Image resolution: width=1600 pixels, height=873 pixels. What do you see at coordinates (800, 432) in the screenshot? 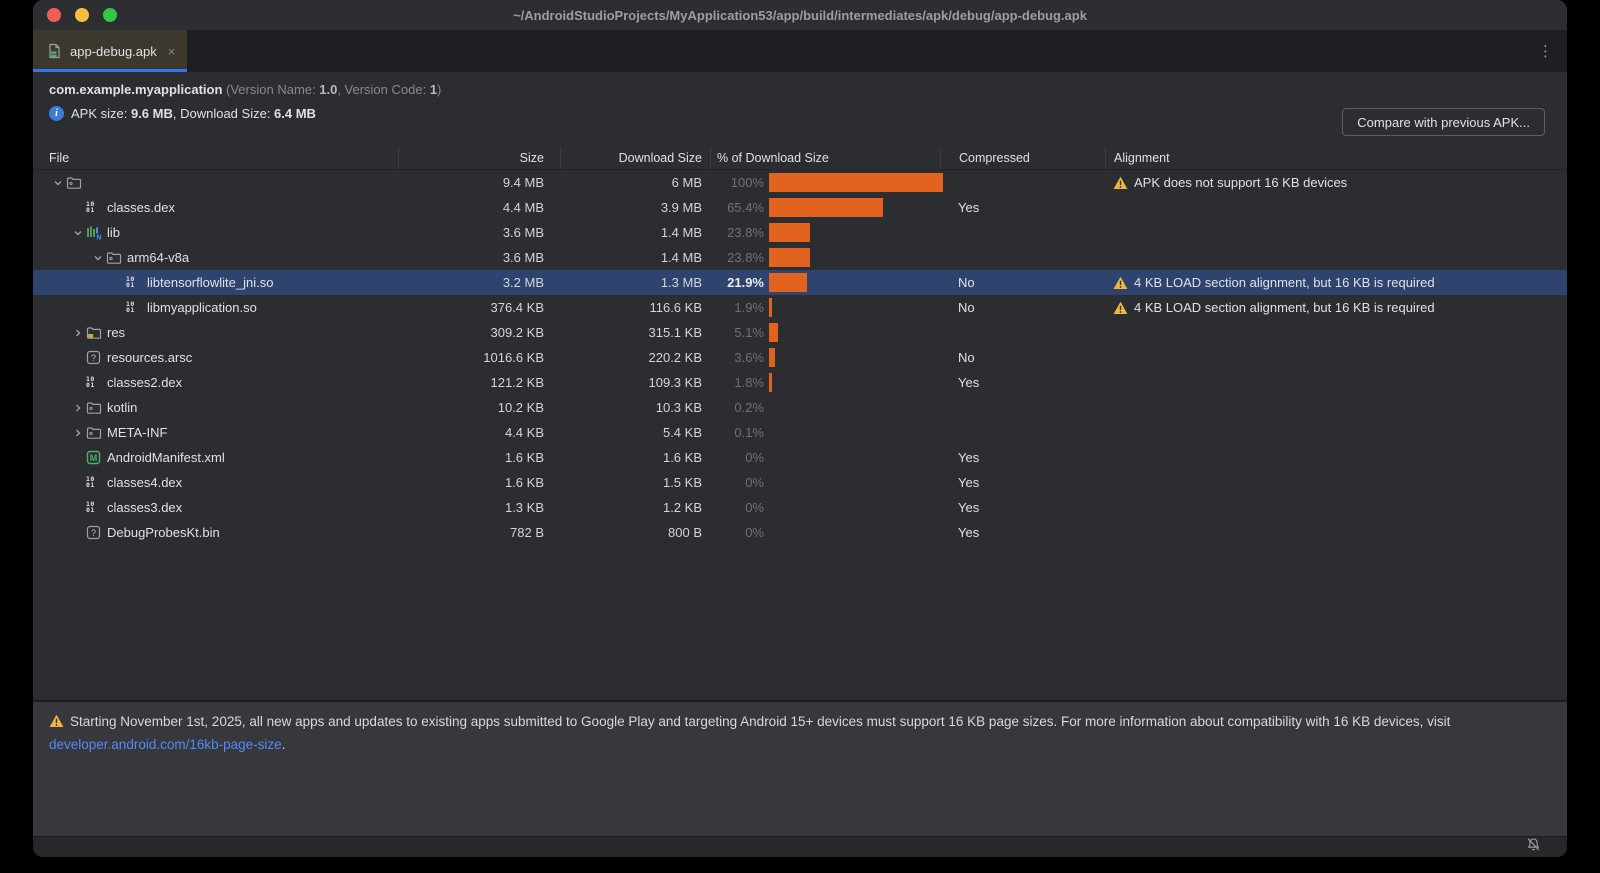
I see `table-row: META-INF 4.4 KB 5.4 KB 0.1%` at bounding box center [800, 432].